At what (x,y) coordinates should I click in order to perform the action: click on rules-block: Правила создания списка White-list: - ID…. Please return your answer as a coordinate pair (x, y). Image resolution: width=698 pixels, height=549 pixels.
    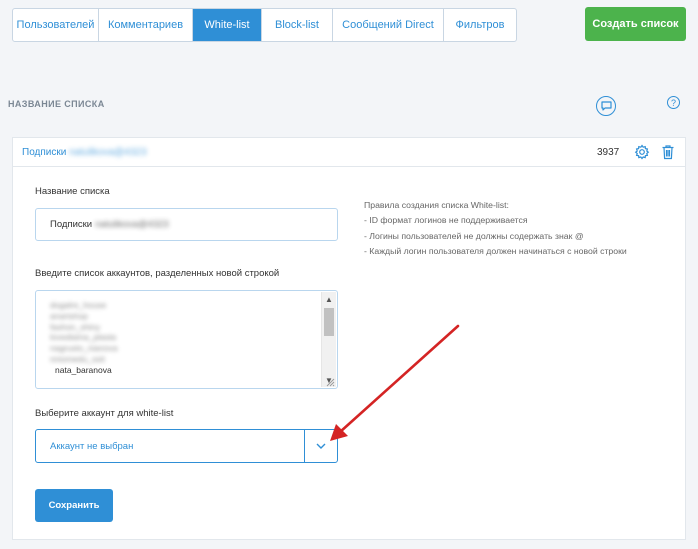
    Looking at the image, I should click on (495, 228).